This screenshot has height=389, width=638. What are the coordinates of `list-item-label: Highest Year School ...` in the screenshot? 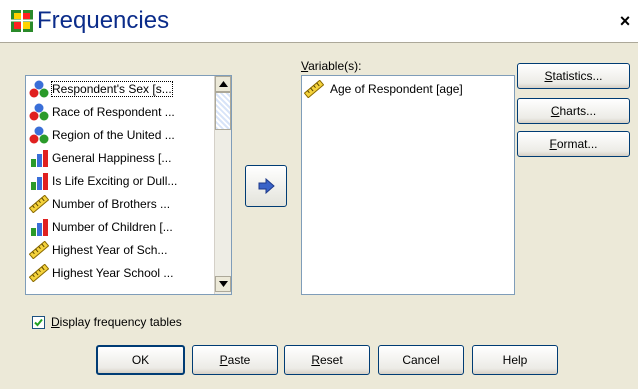 It's located at (113, 273).